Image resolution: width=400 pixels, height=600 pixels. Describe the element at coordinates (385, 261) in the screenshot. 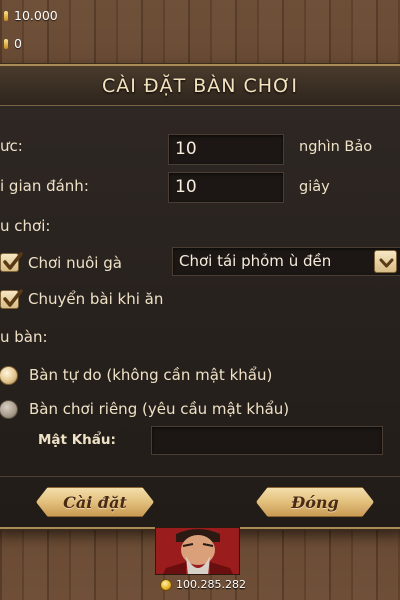

I see `chevron-down-icon` at that location.